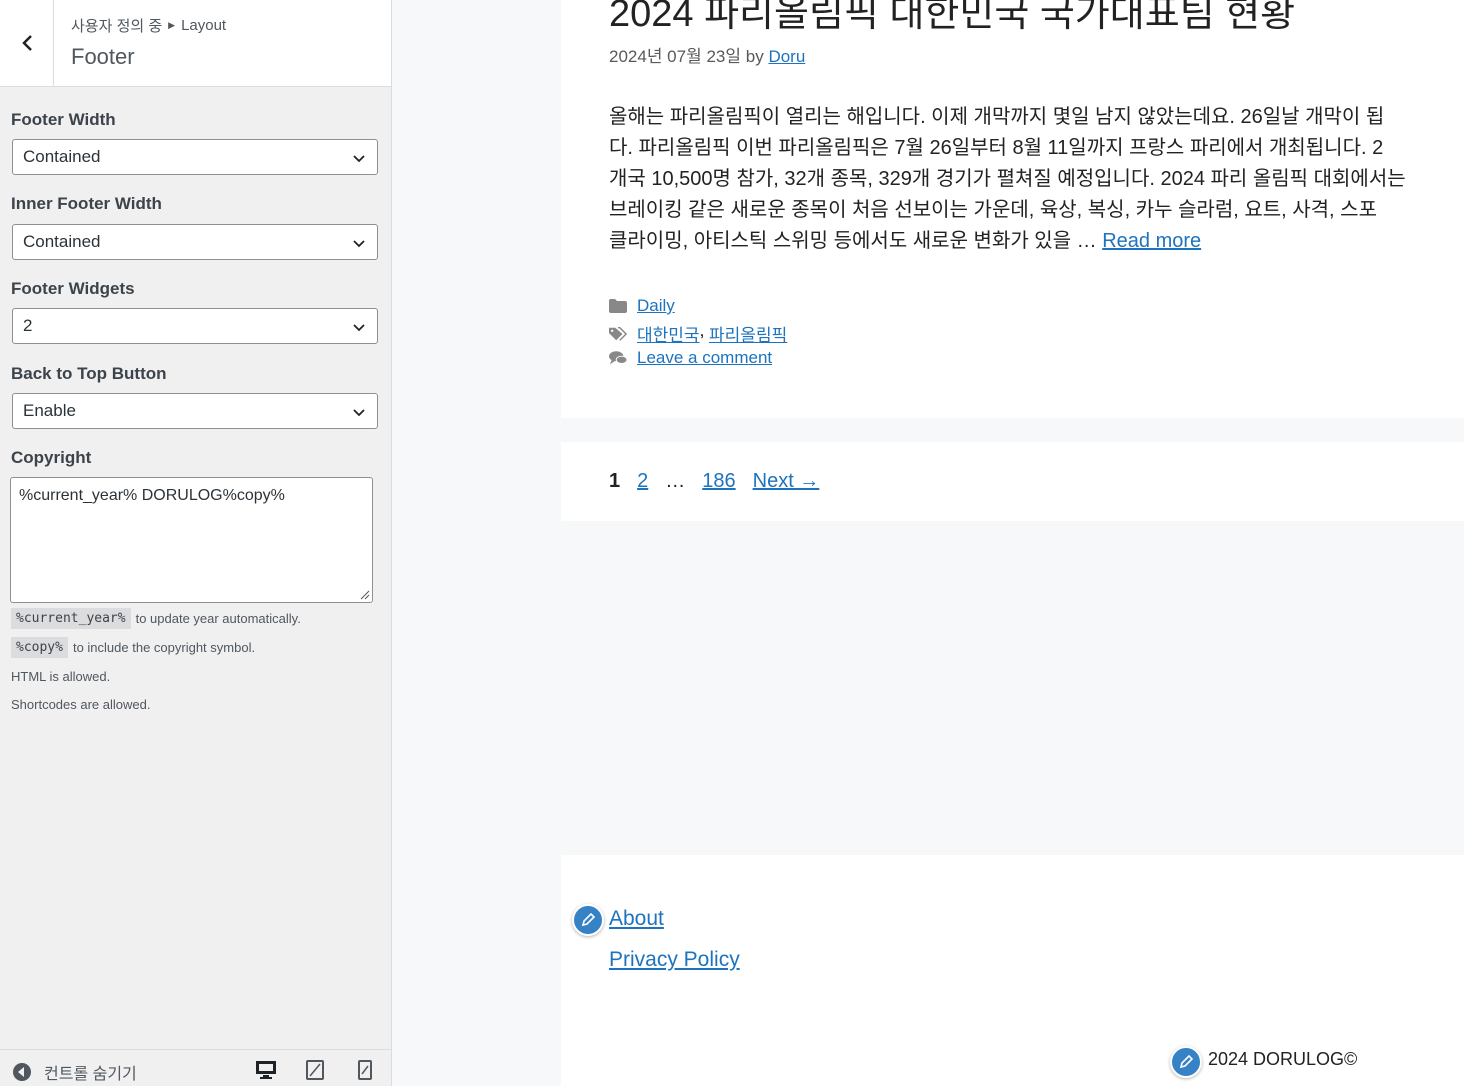 This screenshot has width=1464, height=1086. I want to click on pagination-row: 1 2 … 186 Next →, so click(714, 481).